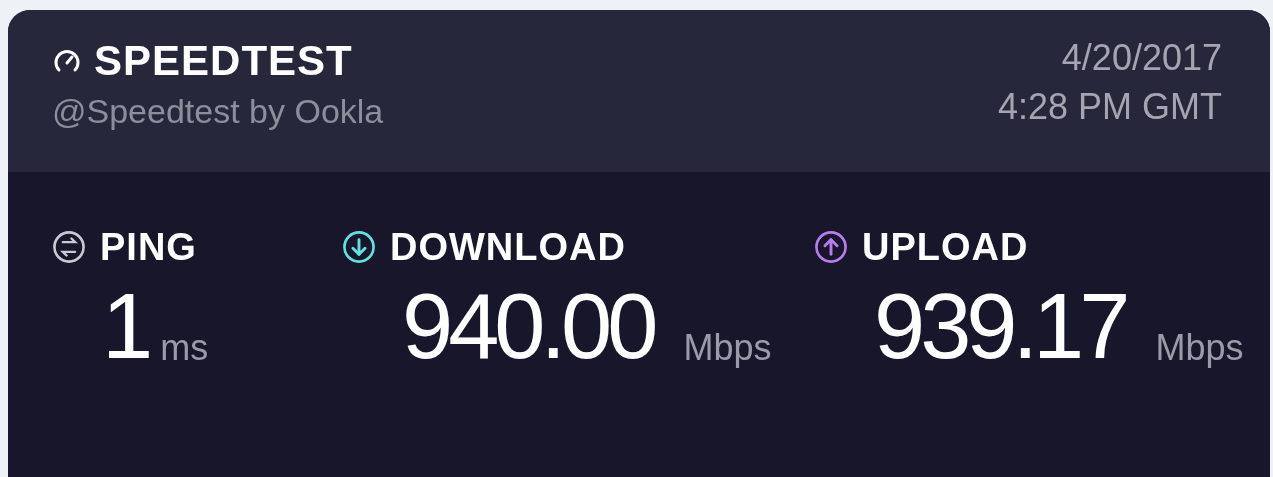 The image size is (1273, 477). I want to click on subtitle: @Speedtest by Ookla, so click(218, 111).